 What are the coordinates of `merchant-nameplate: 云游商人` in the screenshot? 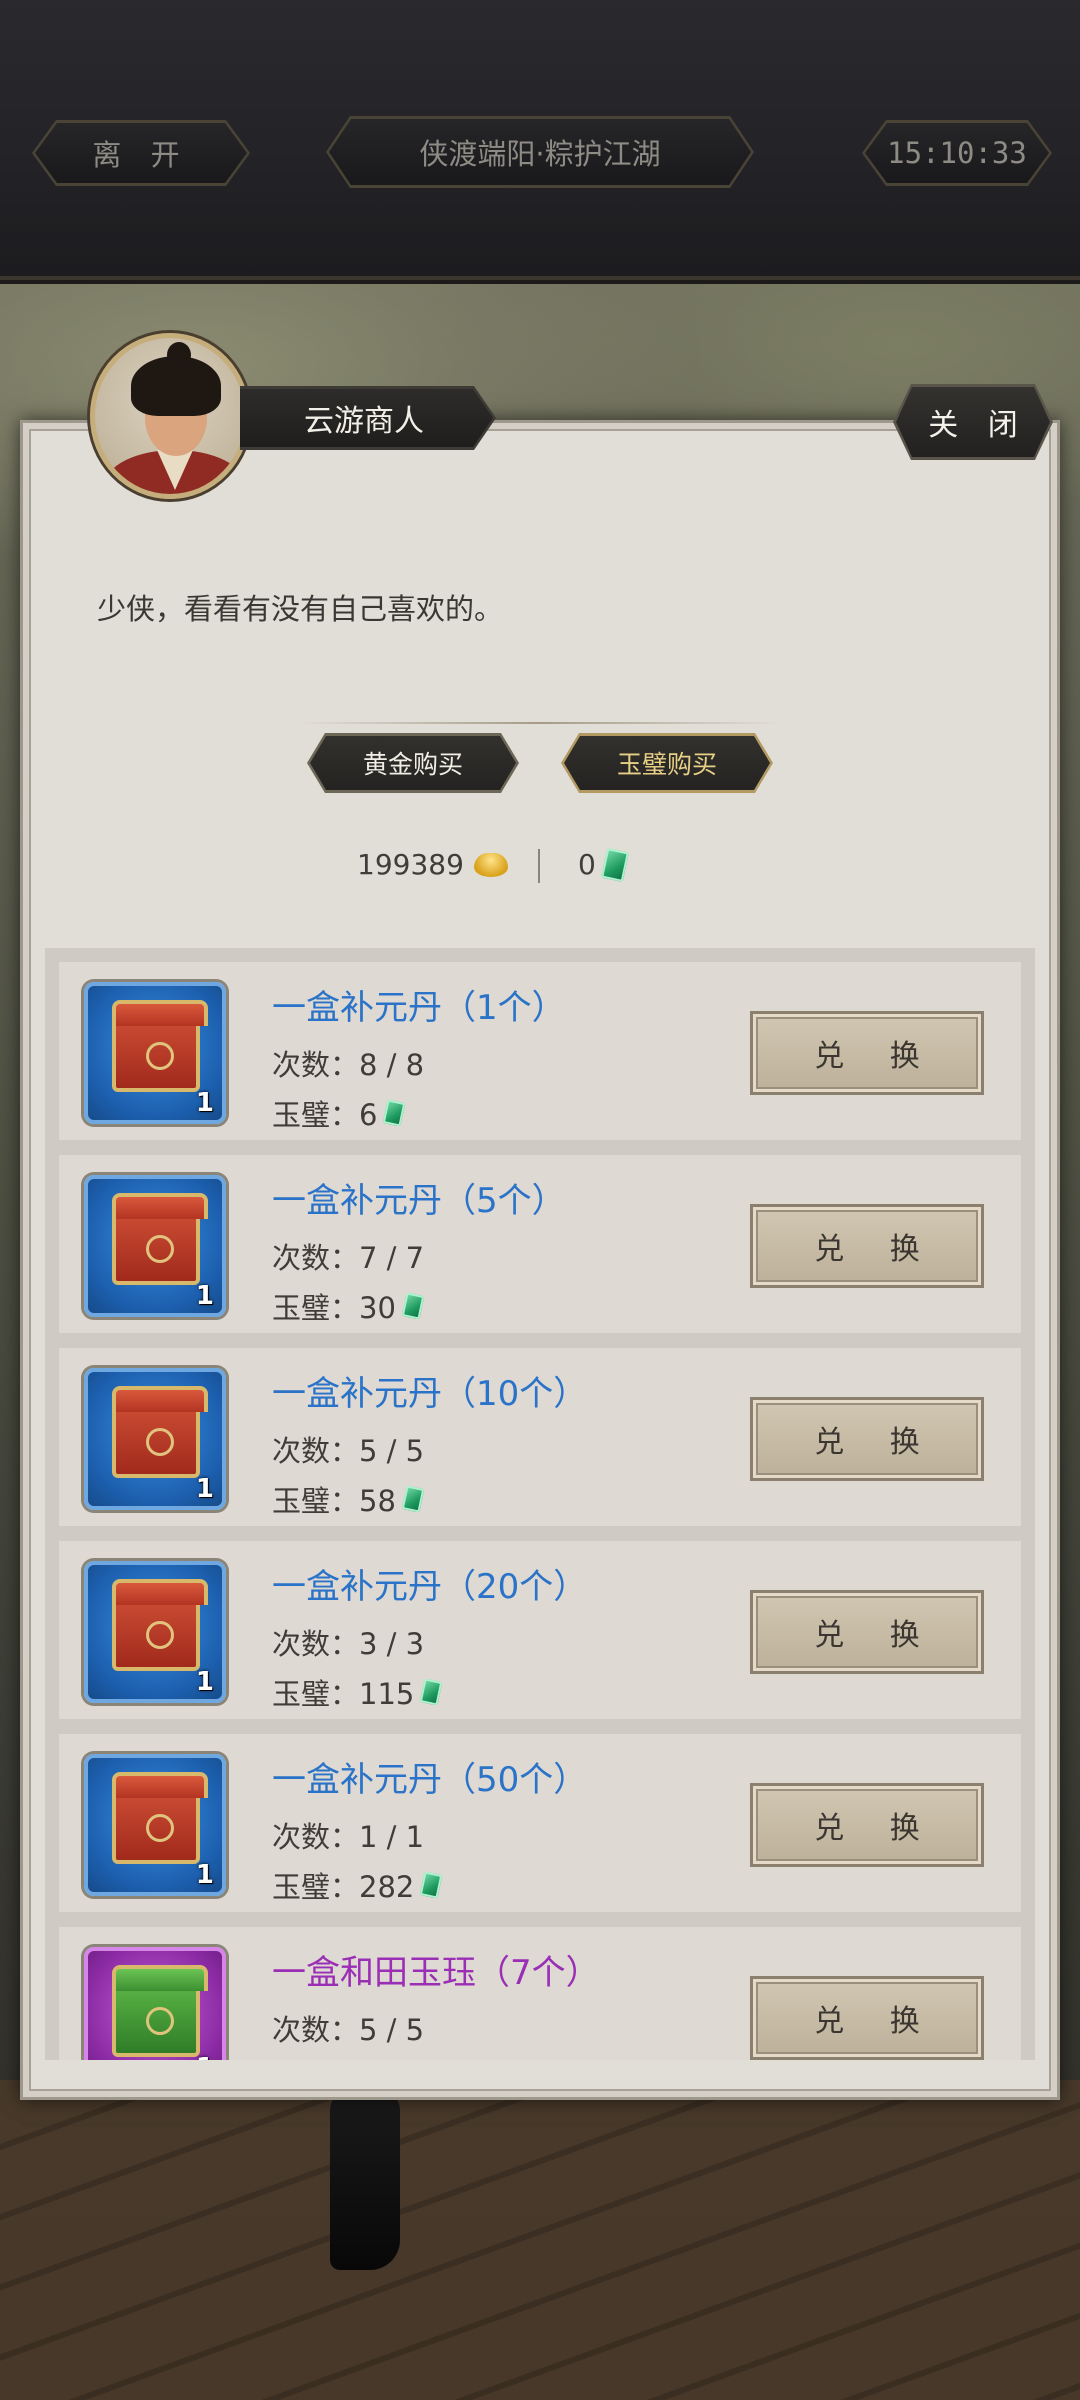 It's located at (368, 418).